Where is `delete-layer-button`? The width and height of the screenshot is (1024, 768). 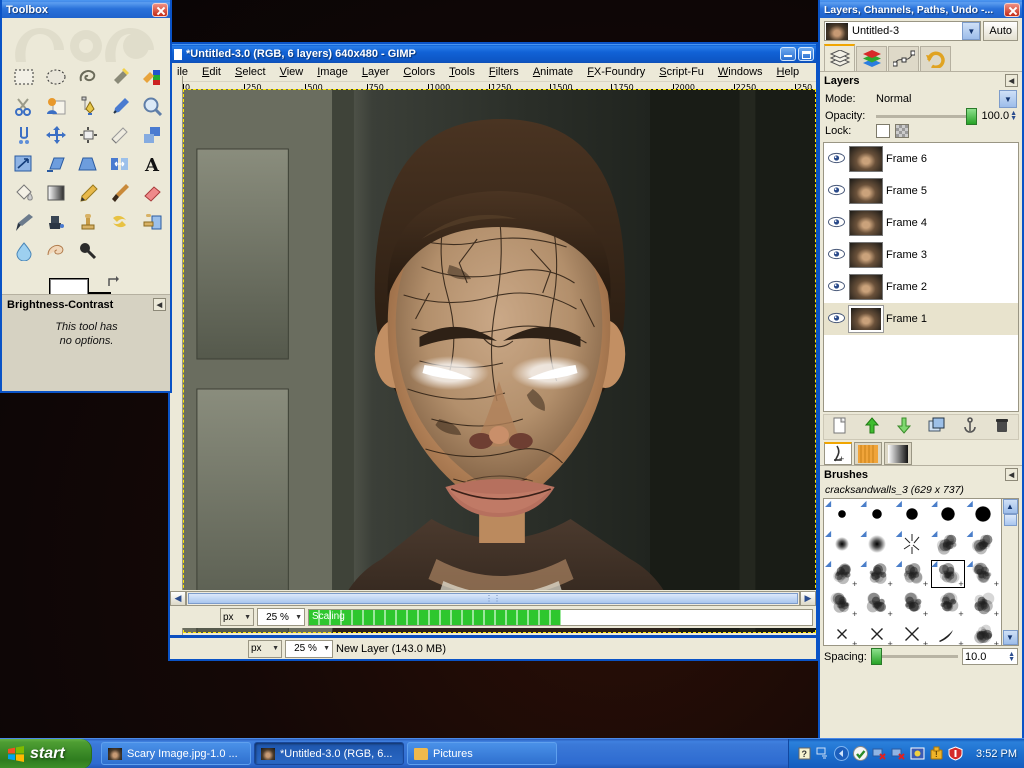 delete-layer-button is located at coordinates (1002, 427).